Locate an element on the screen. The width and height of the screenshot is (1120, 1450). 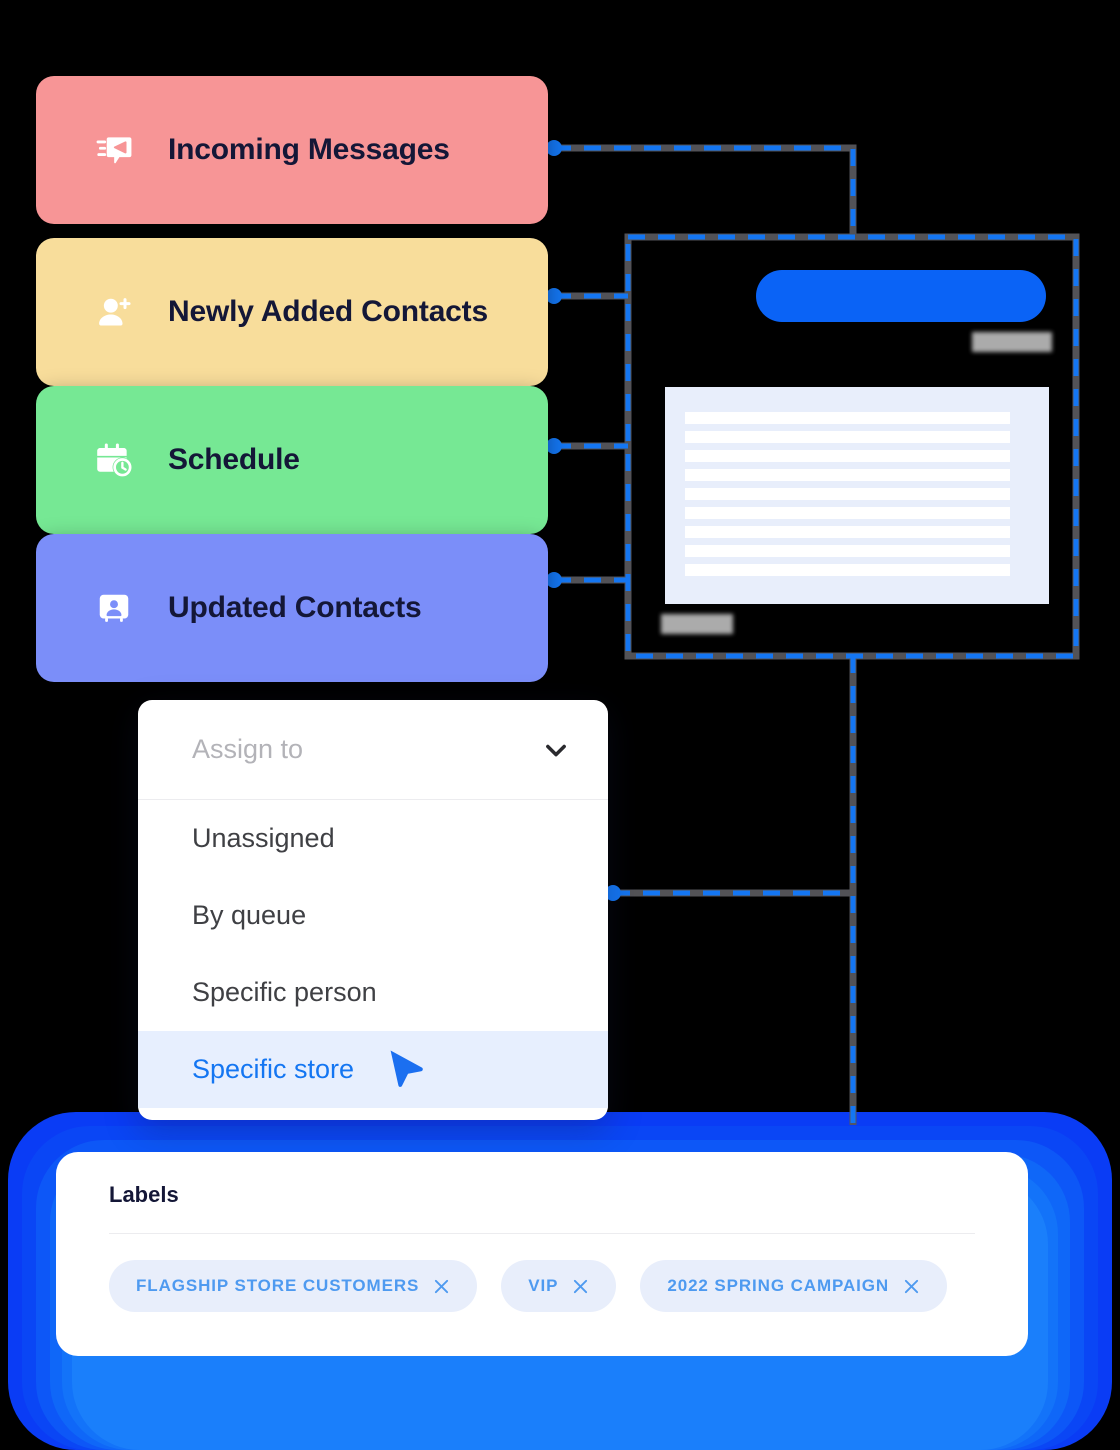
label-chip: VIP is located at coordinates (559, 1286).